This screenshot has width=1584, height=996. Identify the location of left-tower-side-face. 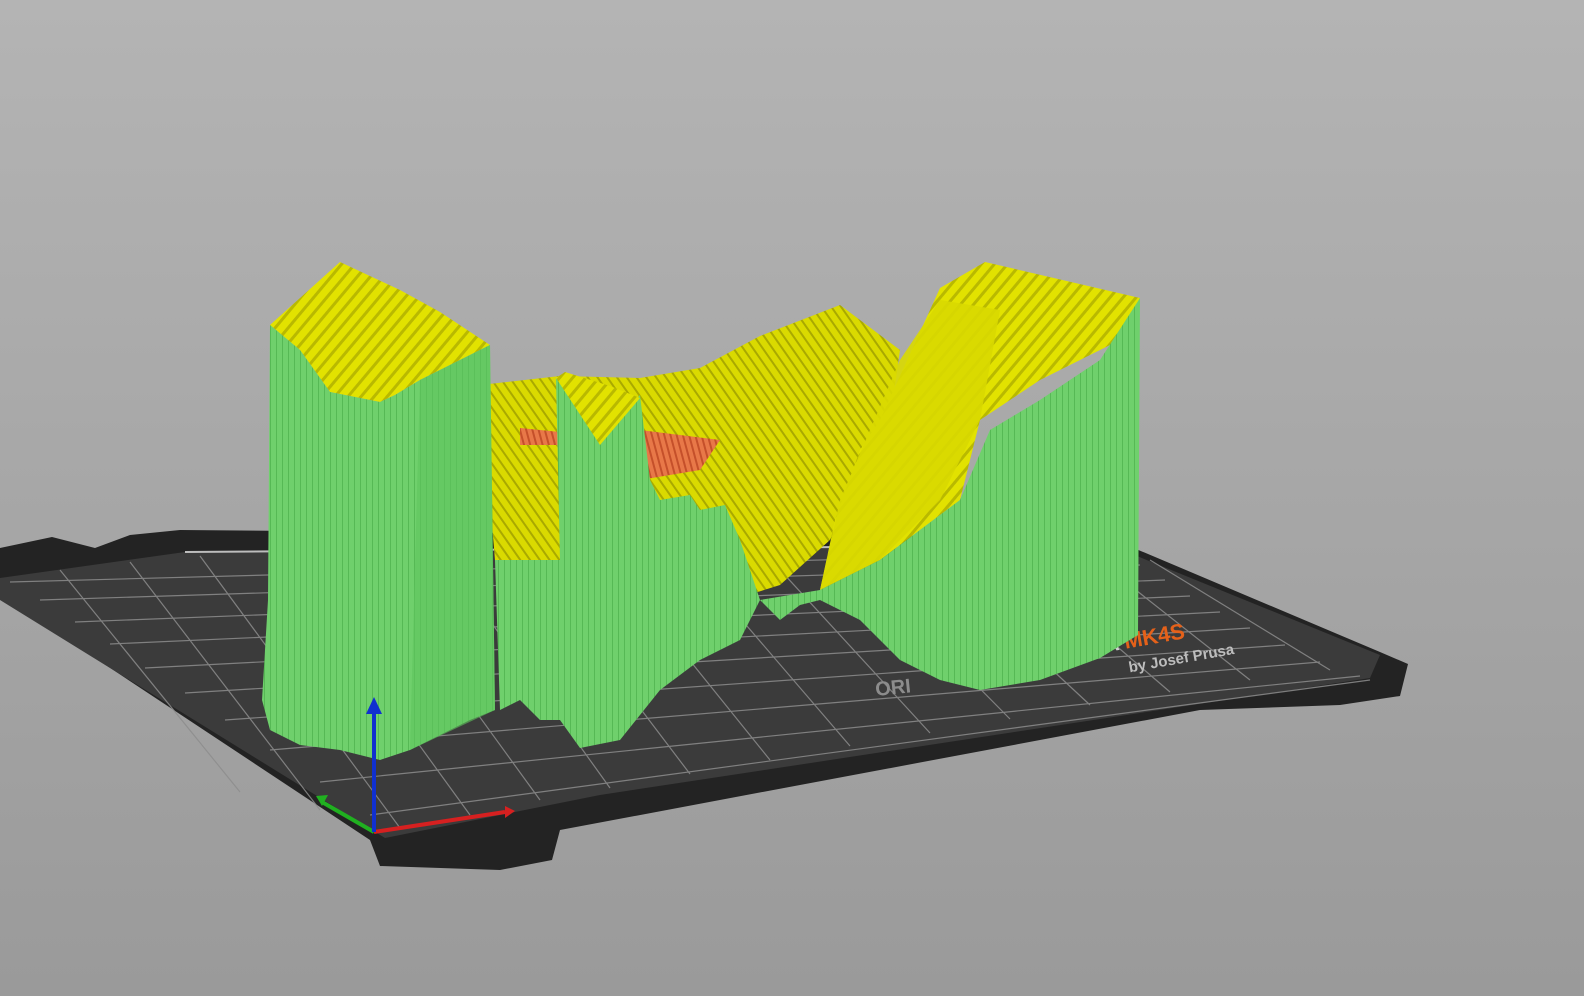
(452, 547).